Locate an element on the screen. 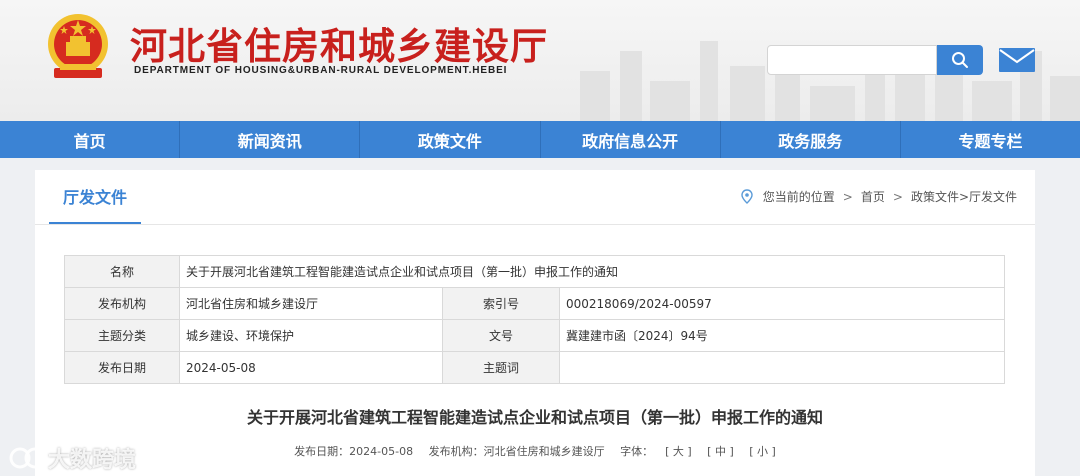  index-label: 索引号 is located at coordinates (501, 303).